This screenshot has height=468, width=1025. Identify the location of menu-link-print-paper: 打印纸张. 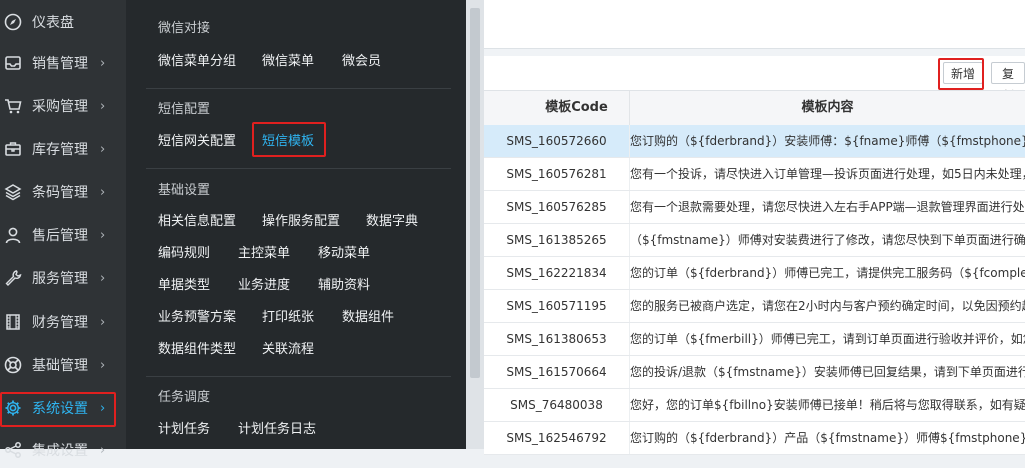
(288, 315).